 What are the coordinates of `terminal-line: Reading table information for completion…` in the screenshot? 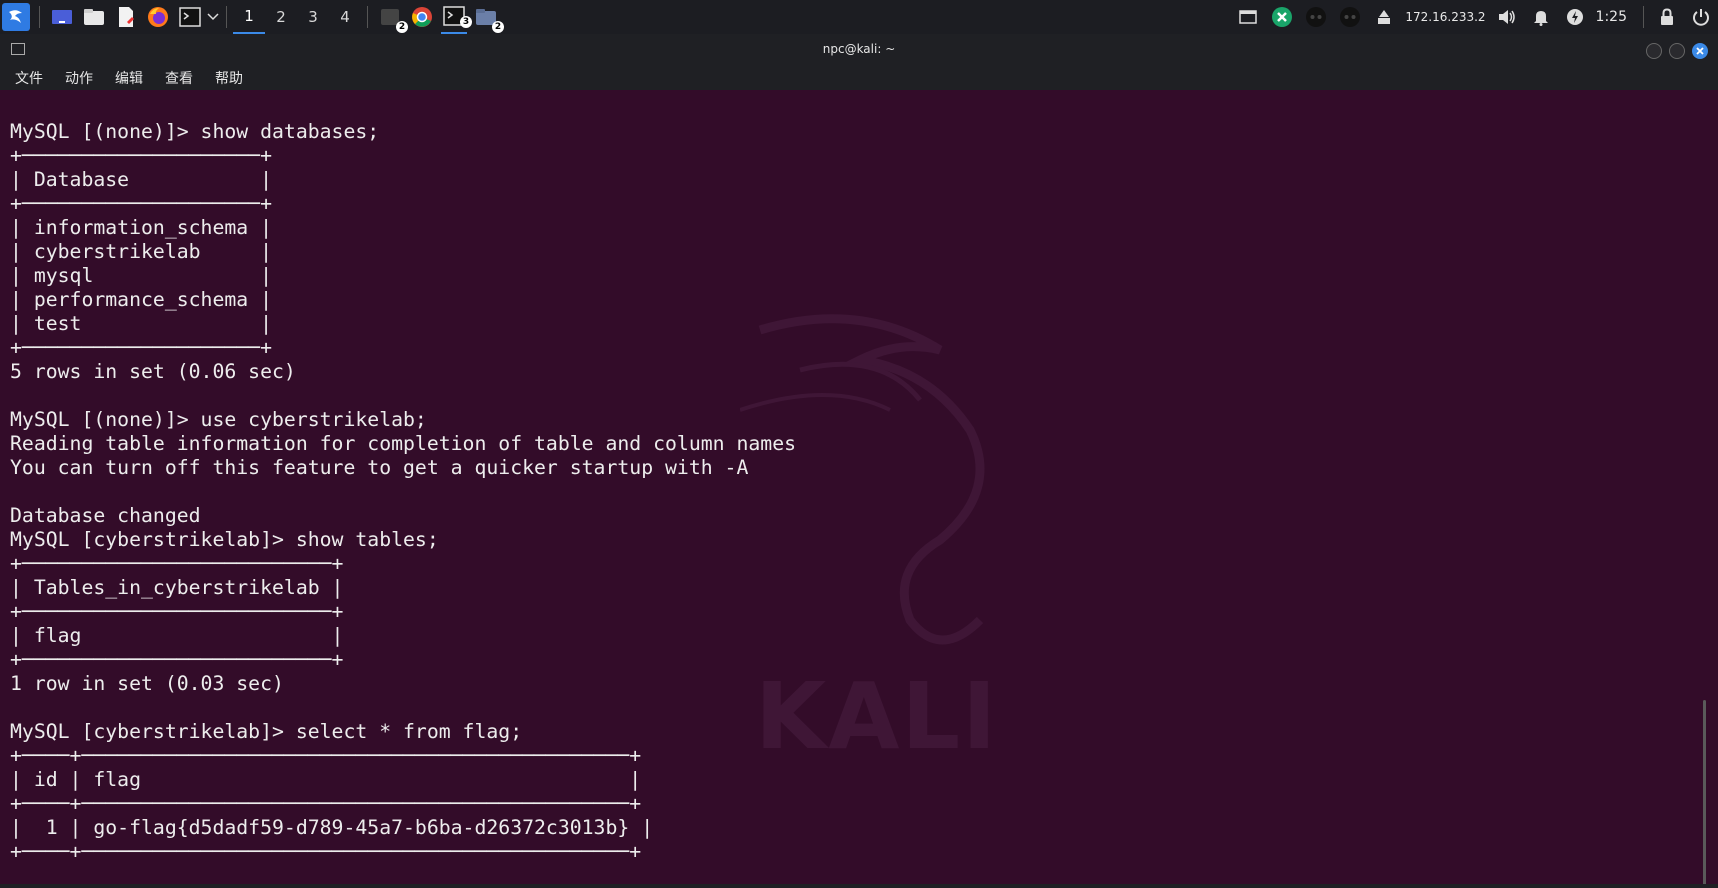 It's located at (403, 443).